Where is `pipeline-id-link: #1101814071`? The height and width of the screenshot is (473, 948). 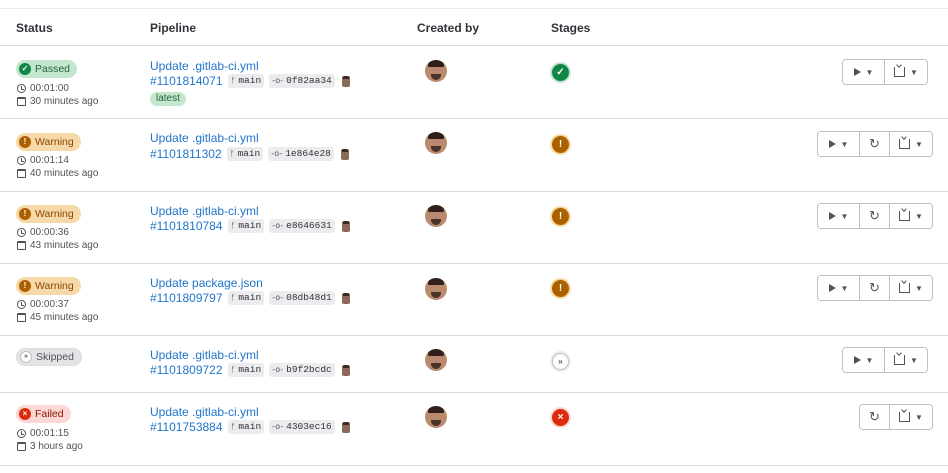 pipeline-id-link: #1101814071 is located at coordinates (186, 81).